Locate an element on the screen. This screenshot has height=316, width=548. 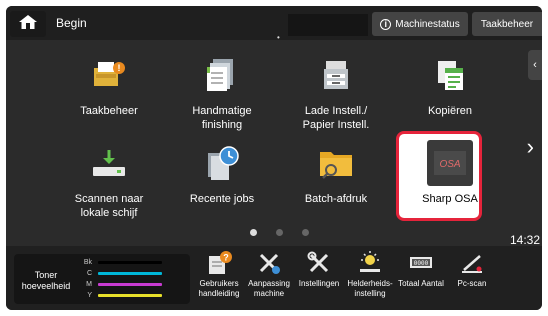
tile-label: Scannen naar lokale schijf is located at coordinates (109, 206).